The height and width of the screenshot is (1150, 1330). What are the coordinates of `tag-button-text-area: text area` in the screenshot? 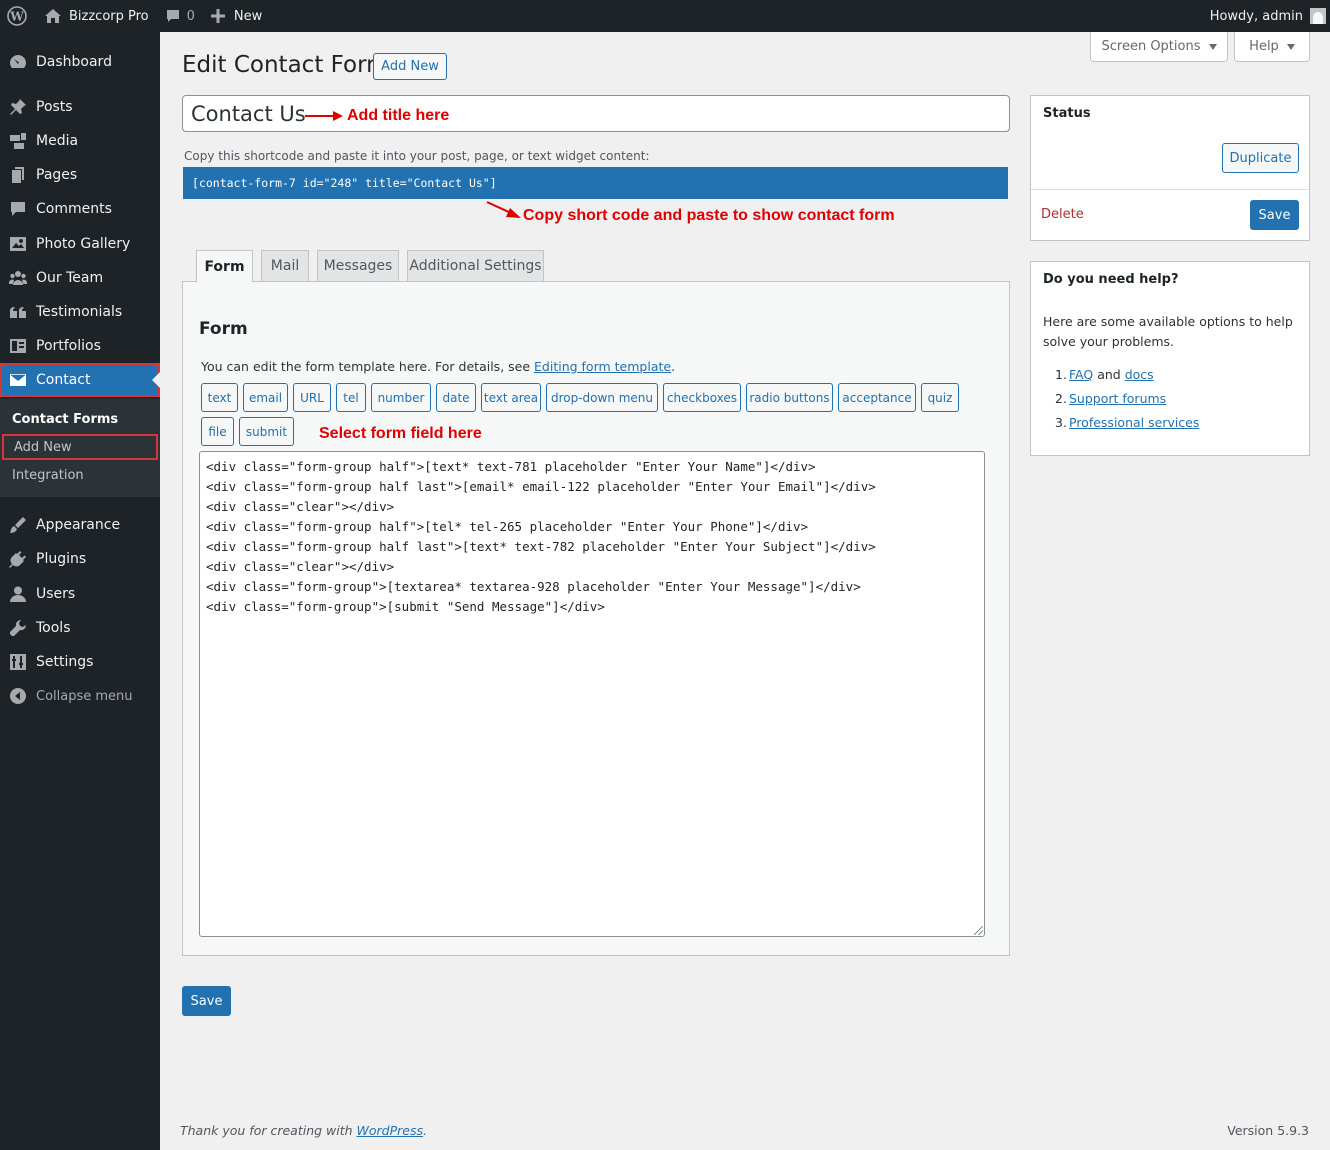 It's located at (511, 397).